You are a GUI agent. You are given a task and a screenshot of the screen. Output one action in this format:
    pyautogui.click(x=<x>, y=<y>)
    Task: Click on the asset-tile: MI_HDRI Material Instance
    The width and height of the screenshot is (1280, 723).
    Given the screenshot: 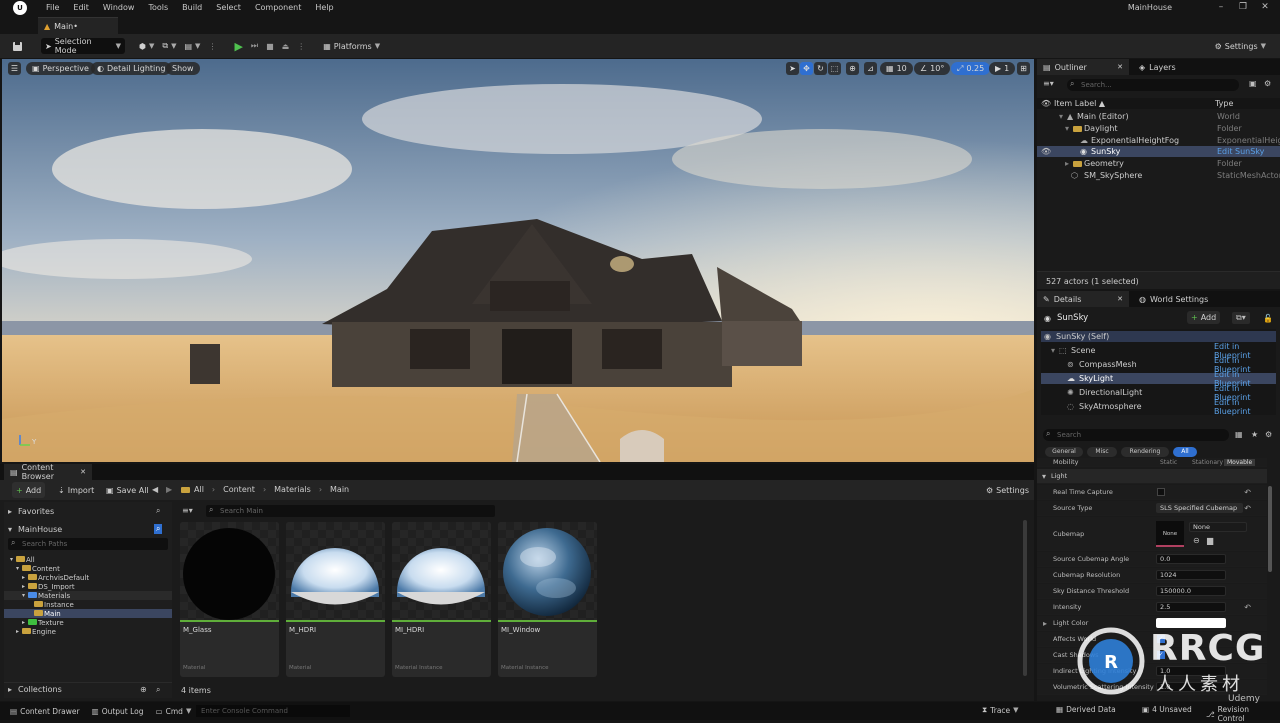 What is the action you would take?
    pyautogui.click(x=441, y=599)
    